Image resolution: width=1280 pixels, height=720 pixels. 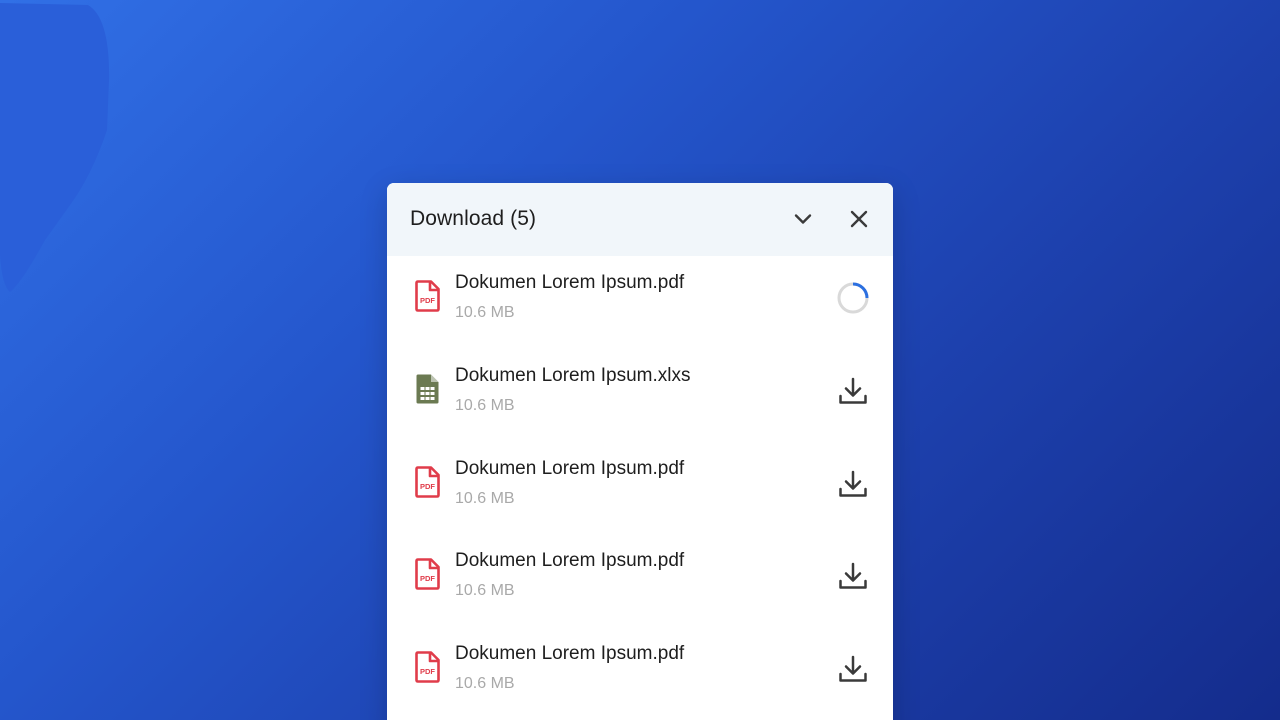 I want to click on chevron-down-icon, so click(x=803, y=219).